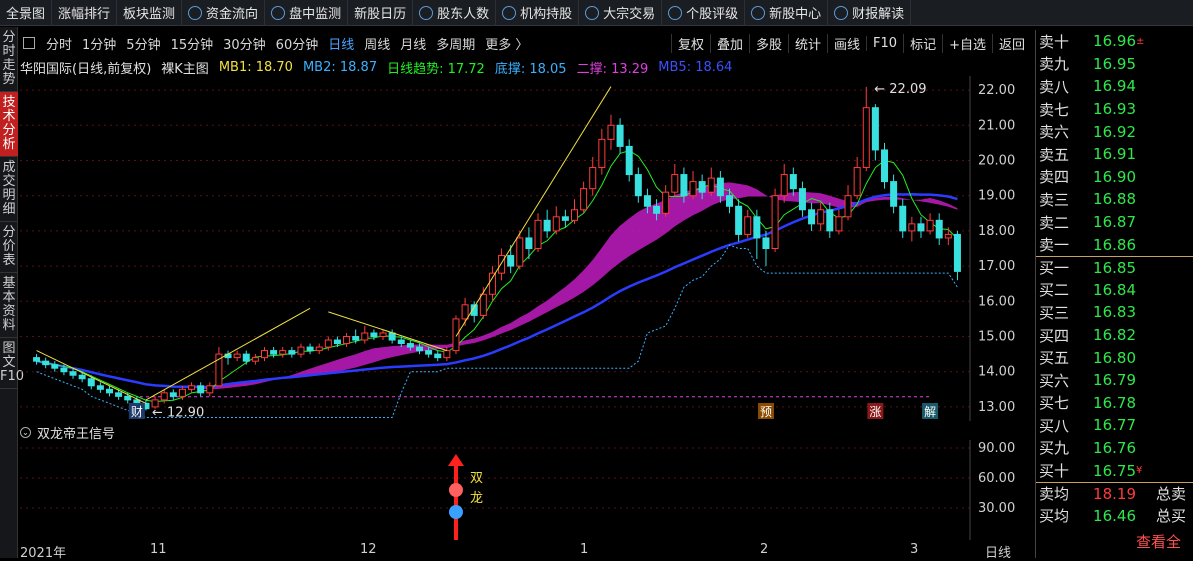  Describe the element at coordinates (787, 13) in the screenshot. I see `menu-item-10: 新股中心` at that location.